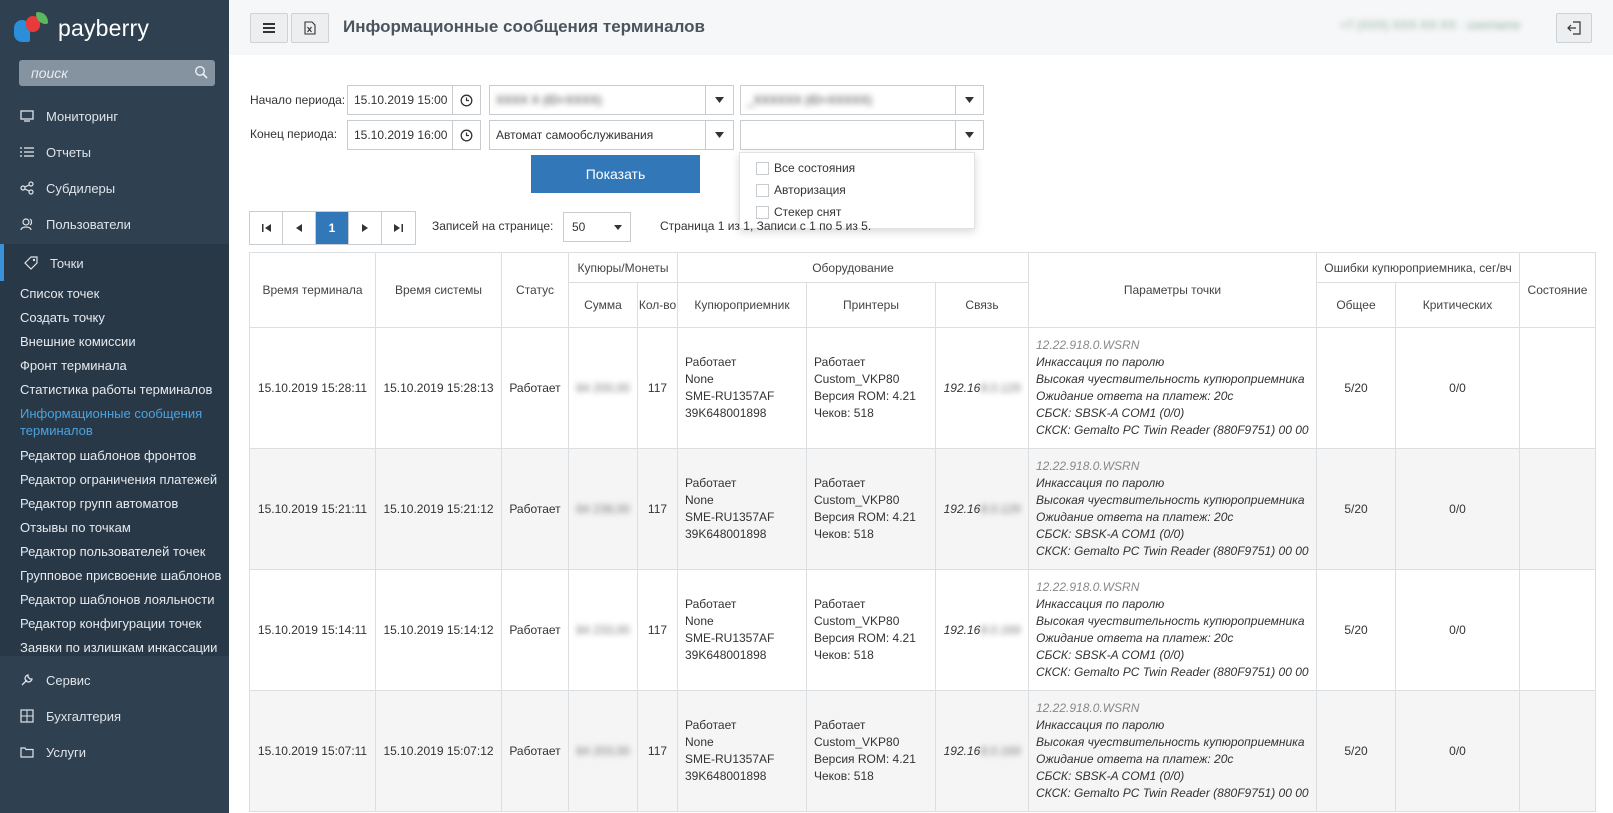  What do you see at coordinates (611, 135) in the screenshot?
I see `terminal-type-select: Автомат самообслуживания` at bounding box center [611, 135].